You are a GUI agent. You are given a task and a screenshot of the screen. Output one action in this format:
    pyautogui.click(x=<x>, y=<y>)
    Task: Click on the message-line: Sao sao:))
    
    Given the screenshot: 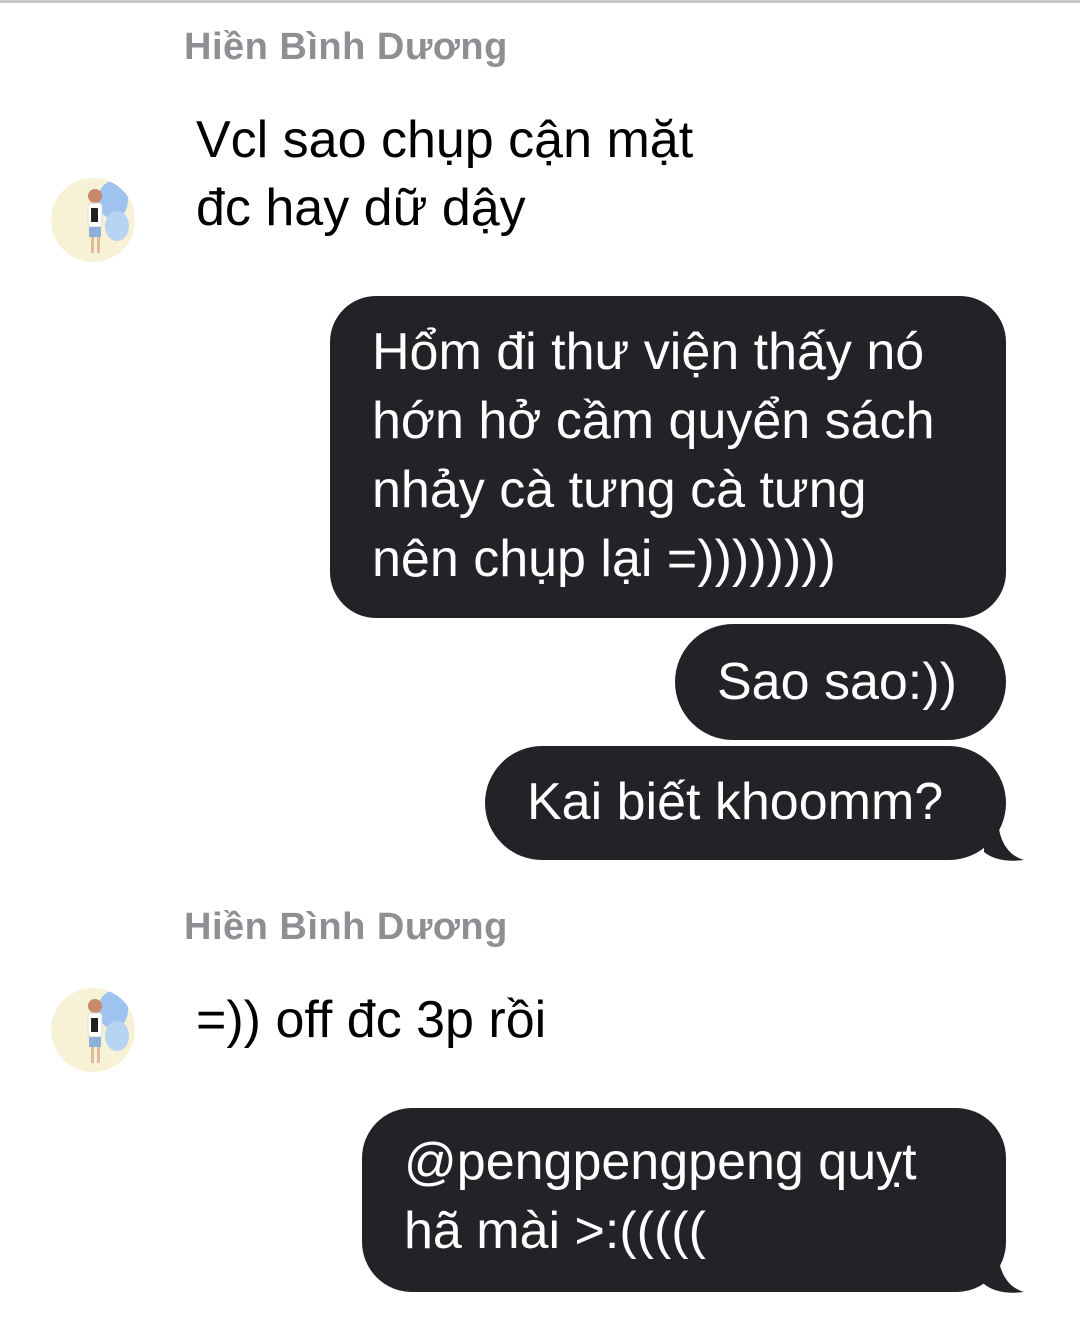 What is the action you would take?
    pyautogui.click(x=837, y=682)
    